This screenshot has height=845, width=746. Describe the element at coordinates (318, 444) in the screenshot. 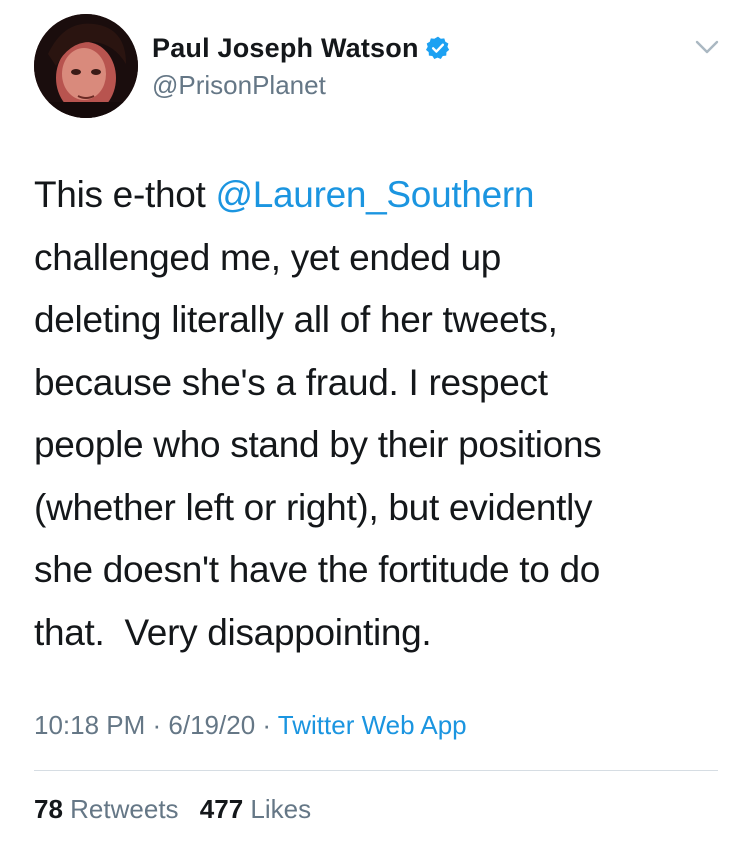

I see `tweet-line: people who stand by their positions` at that location.